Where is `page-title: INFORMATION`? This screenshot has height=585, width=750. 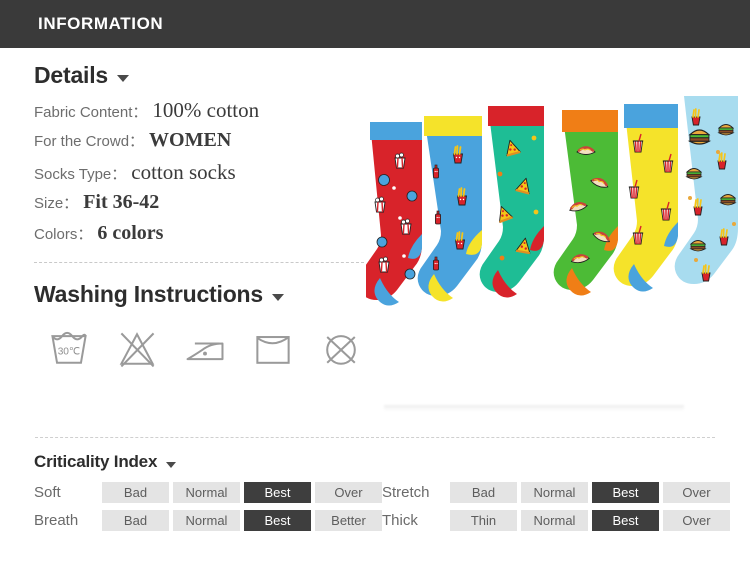
page-title: INFORMATION is located at coordinates (101, 23).